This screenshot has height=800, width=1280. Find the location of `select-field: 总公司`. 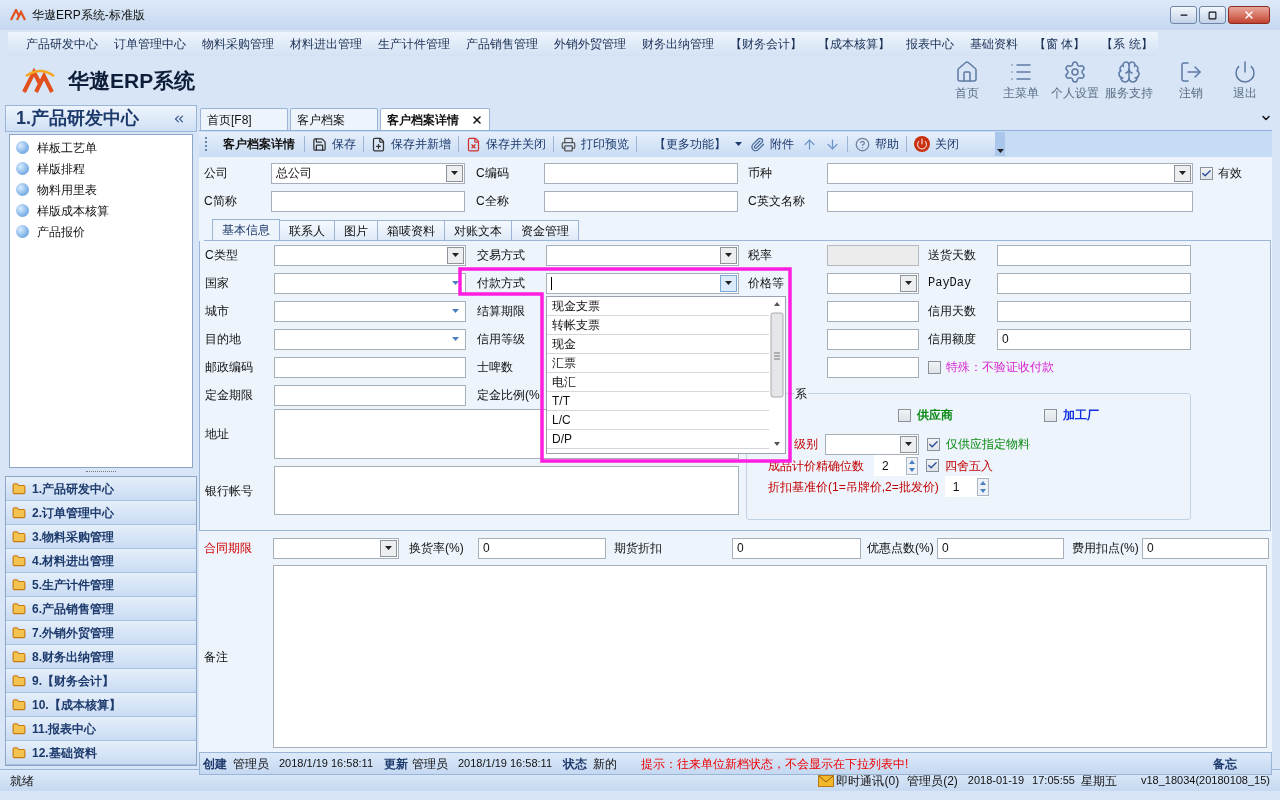

select-field: 总公司 is located at coordinates (368, 173).